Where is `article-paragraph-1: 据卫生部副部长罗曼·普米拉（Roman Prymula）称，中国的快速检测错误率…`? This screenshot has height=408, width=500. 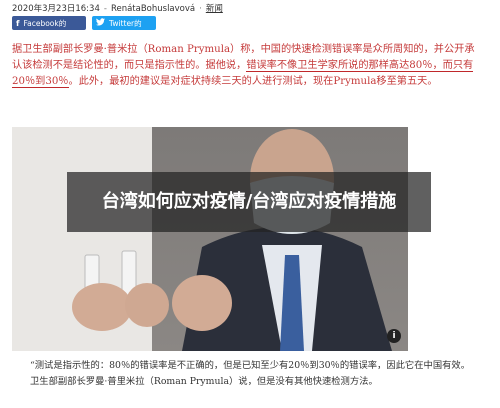 article-paragraph-1: 据卫生部副部长罗曼·普米拉（Roman Prymula）称，中国的快速检测错误率… is located at coordinates (247, 66).